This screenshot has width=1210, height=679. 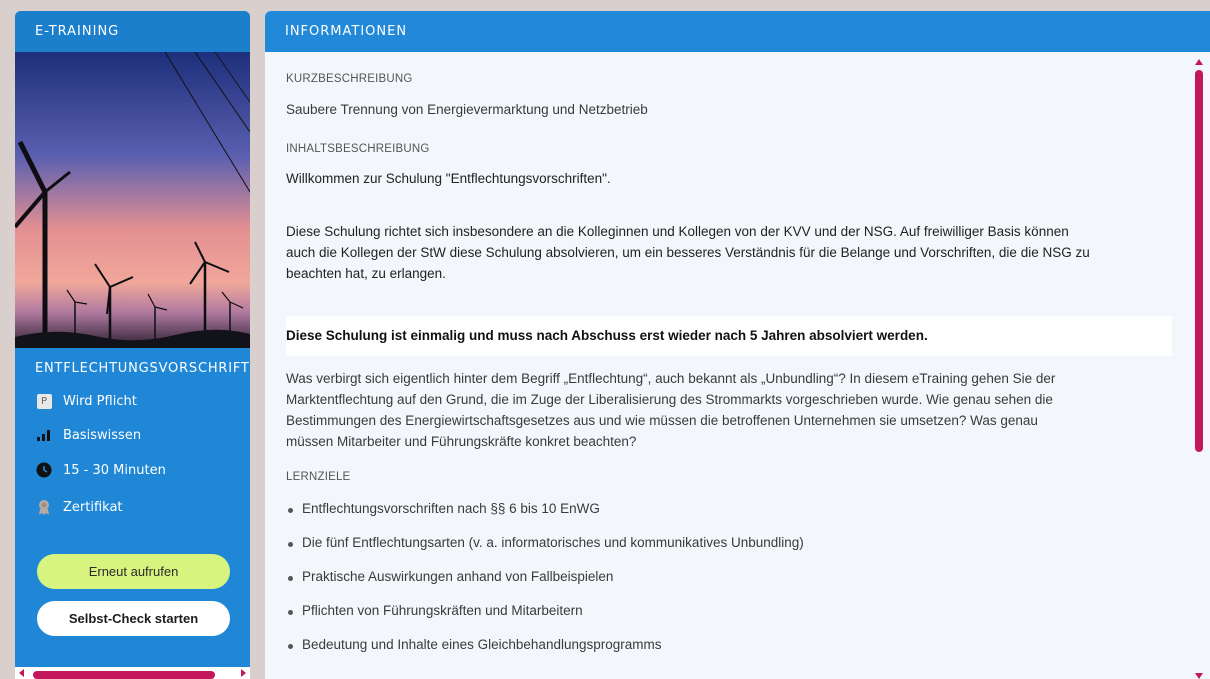 I want to click on level-label: Basiswissen, so click(x=102, y=435).